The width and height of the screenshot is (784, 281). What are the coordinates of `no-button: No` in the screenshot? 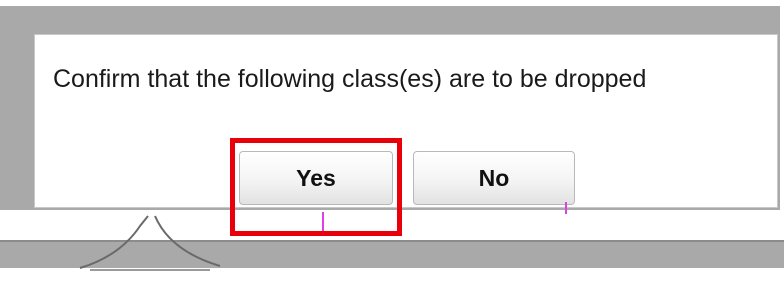 It's located at (494, 178).